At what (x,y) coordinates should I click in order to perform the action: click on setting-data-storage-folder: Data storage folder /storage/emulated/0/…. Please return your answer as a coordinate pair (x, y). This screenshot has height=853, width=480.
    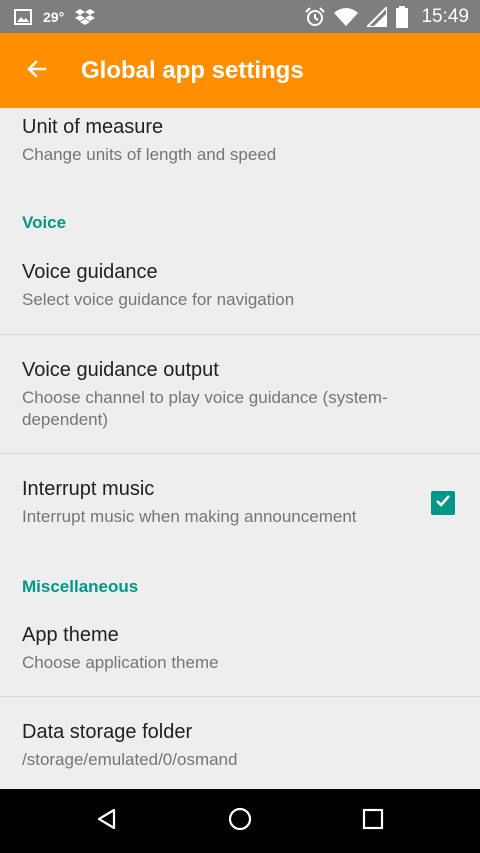
    Looking at the image, I should click on (240, 743).